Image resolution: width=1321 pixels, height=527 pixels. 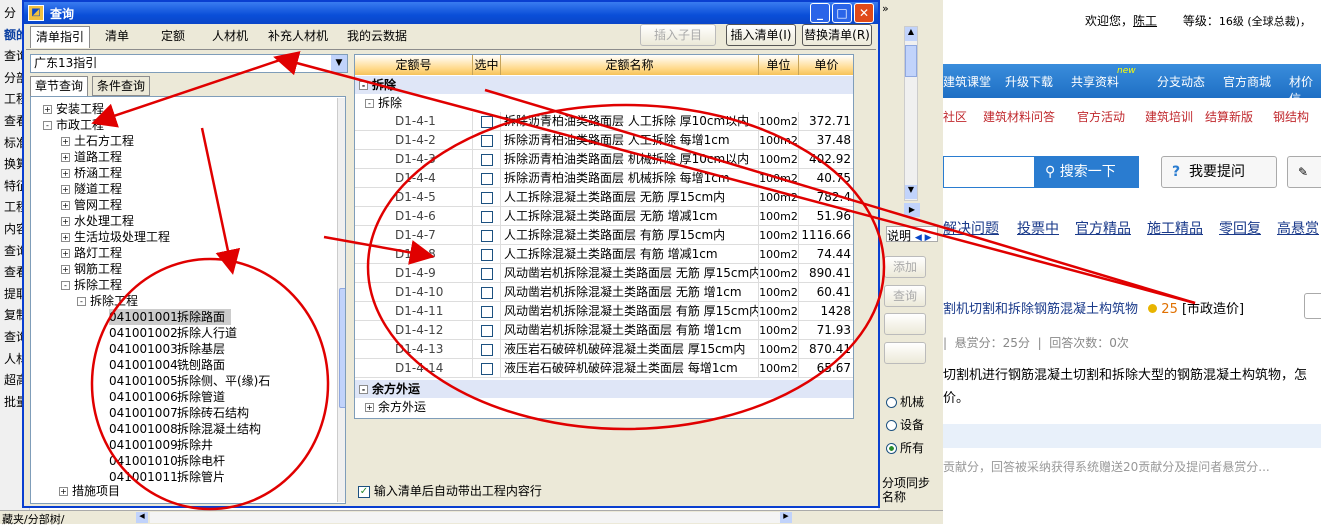 What do you see at coordinates (864, 13) in the screenshot?
I see `close-icon: ✕` at bounding box center [864, 13].